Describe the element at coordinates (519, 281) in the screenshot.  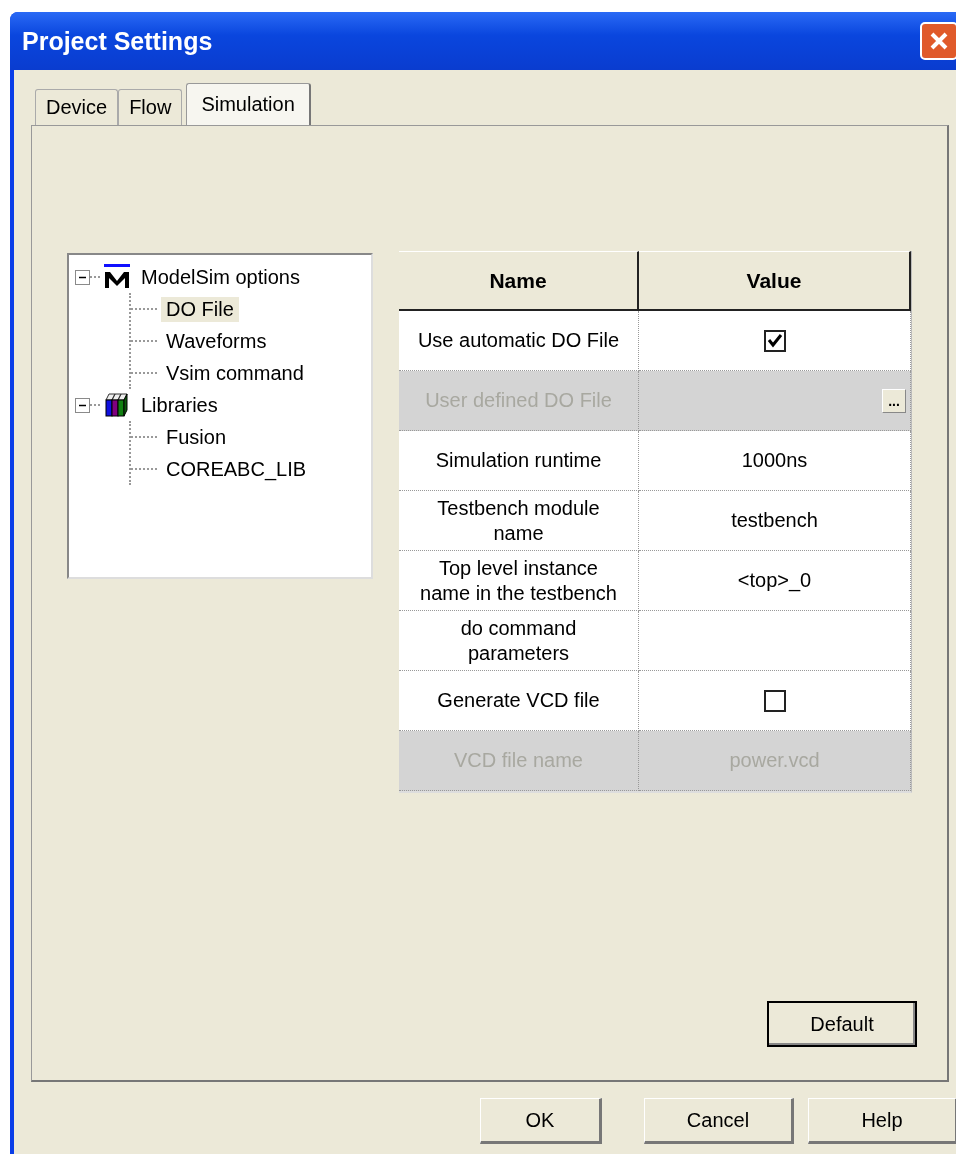
I see `column-header: Name` at that location.